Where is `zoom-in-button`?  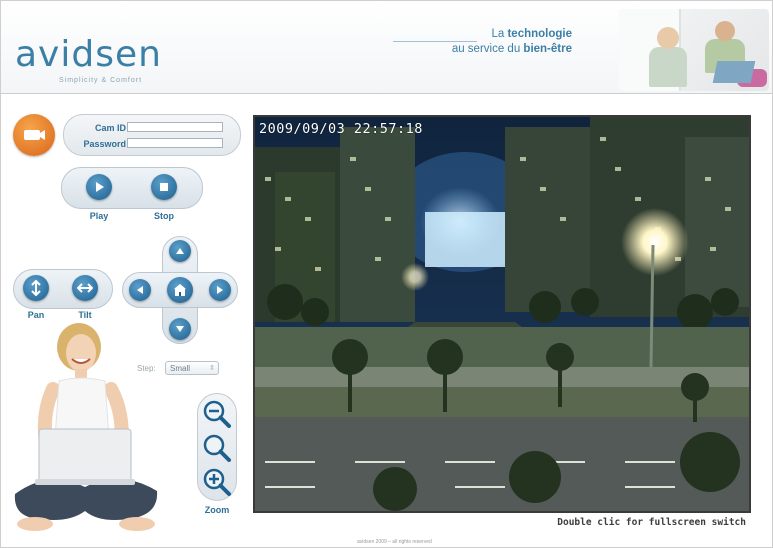
zoom-in-button is located at coordinates (217, 482).